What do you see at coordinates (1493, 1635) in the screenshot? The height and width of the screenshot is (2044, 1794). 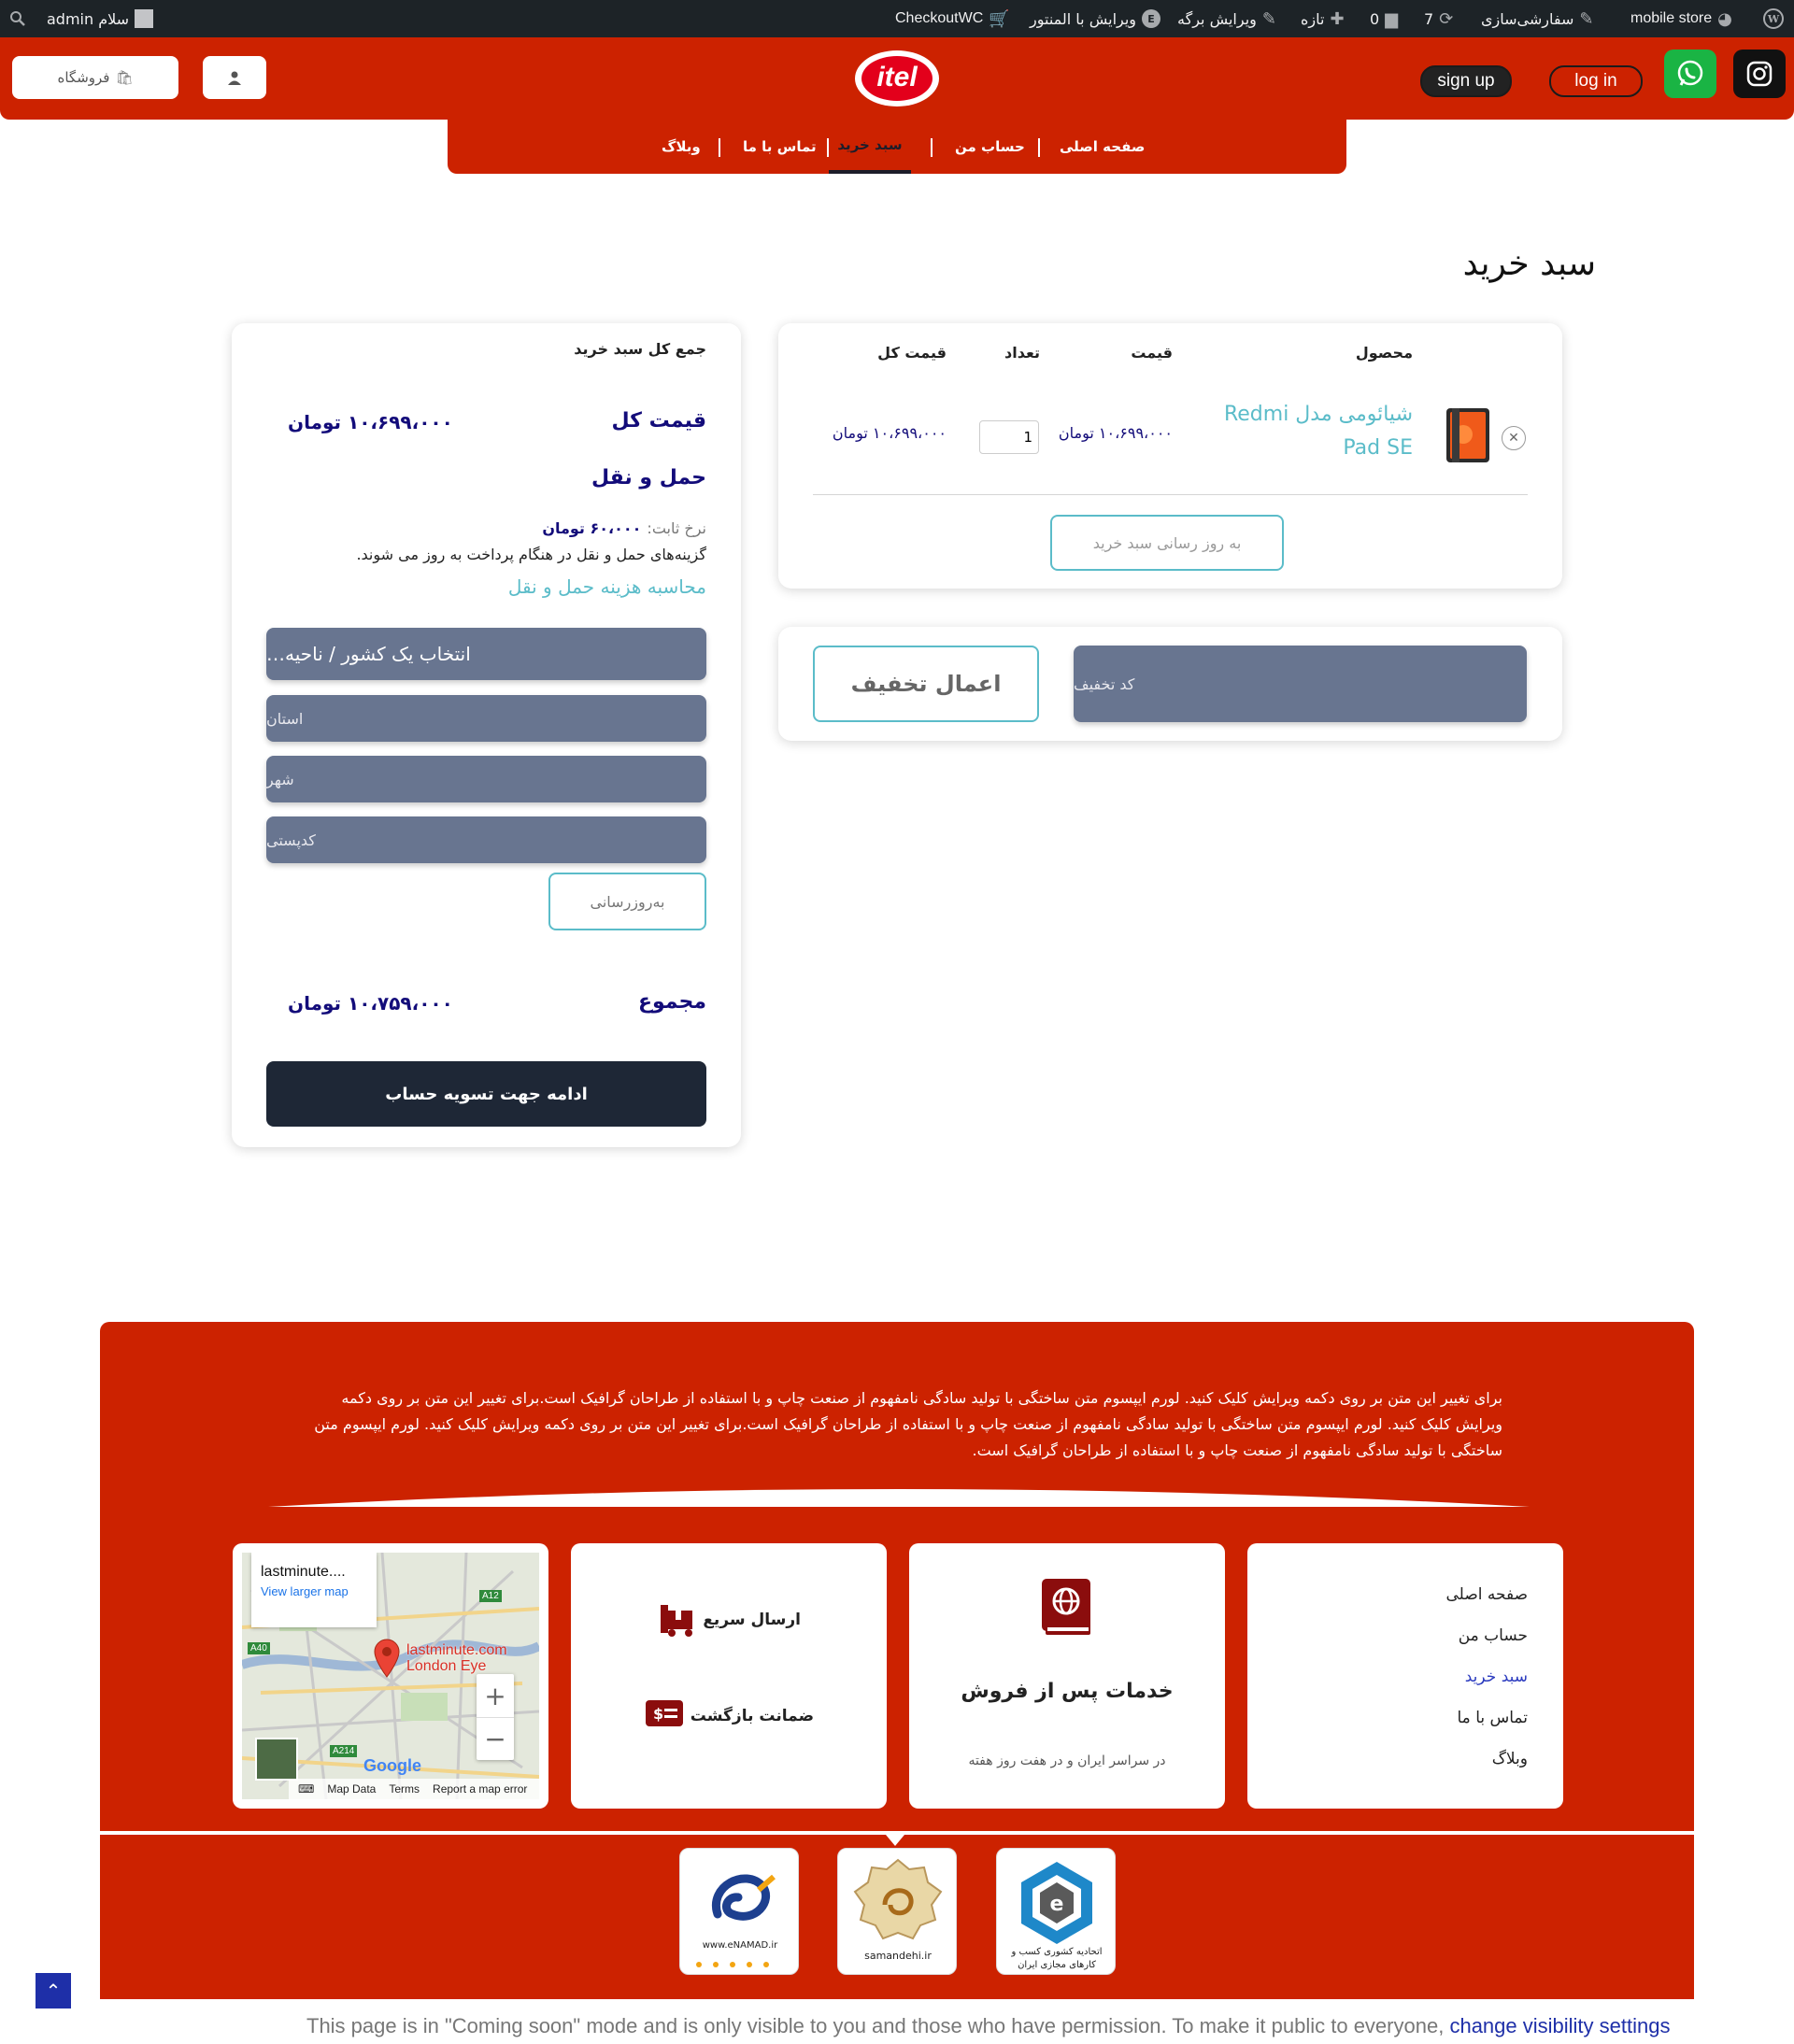 I see `footer-link-account: حساب من` at bounding box center [1493, 1635].